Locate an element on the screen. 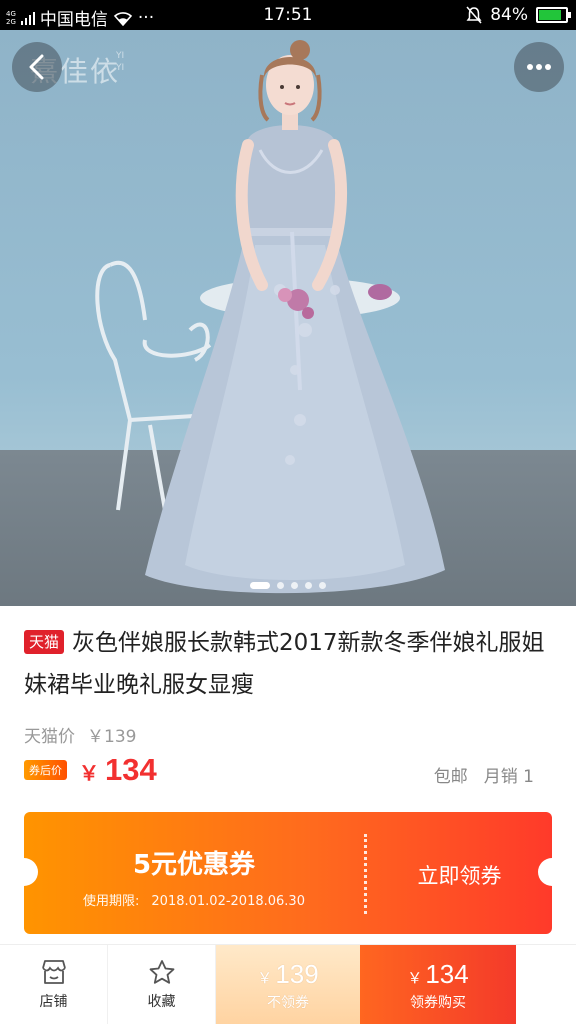  product-title: 灰色伴娘服长款韩式2017新款冬季伴娘礼服姐妹裙毕业晚礼服女显瘦 is located at coordinates (284, 664).